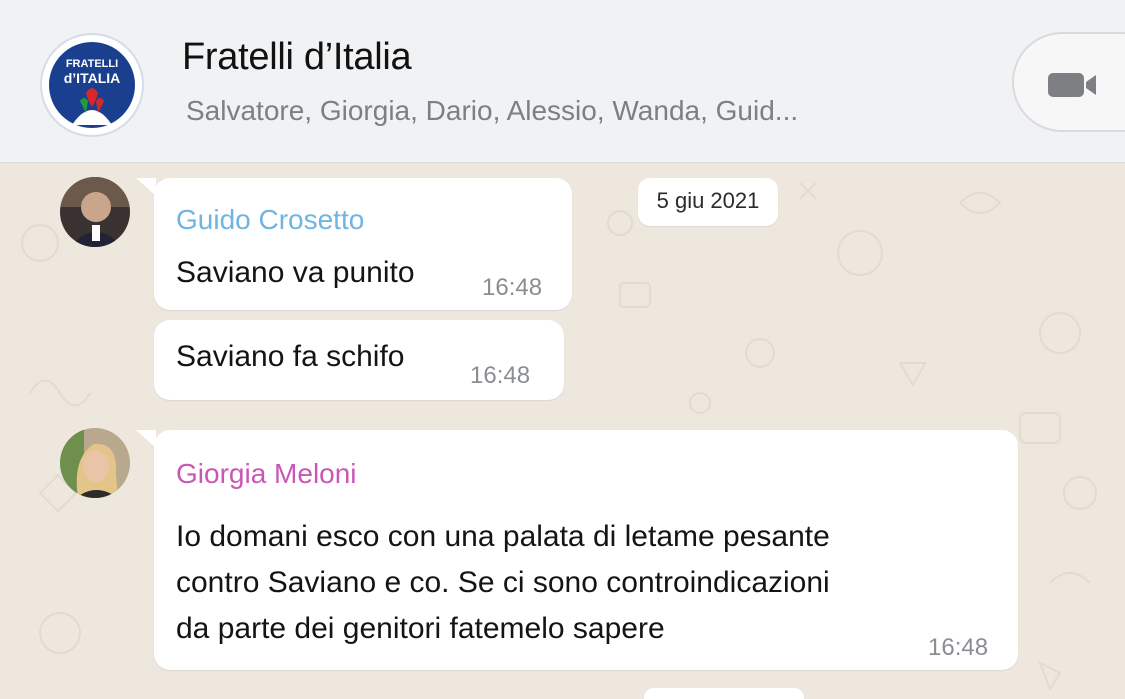 This screenshot has width=1125, height=699. What do you see at coordinates (708, 202) in the screenshot?
I see `date-separator: 5 giu 2021` at bounding box center [708, 202].